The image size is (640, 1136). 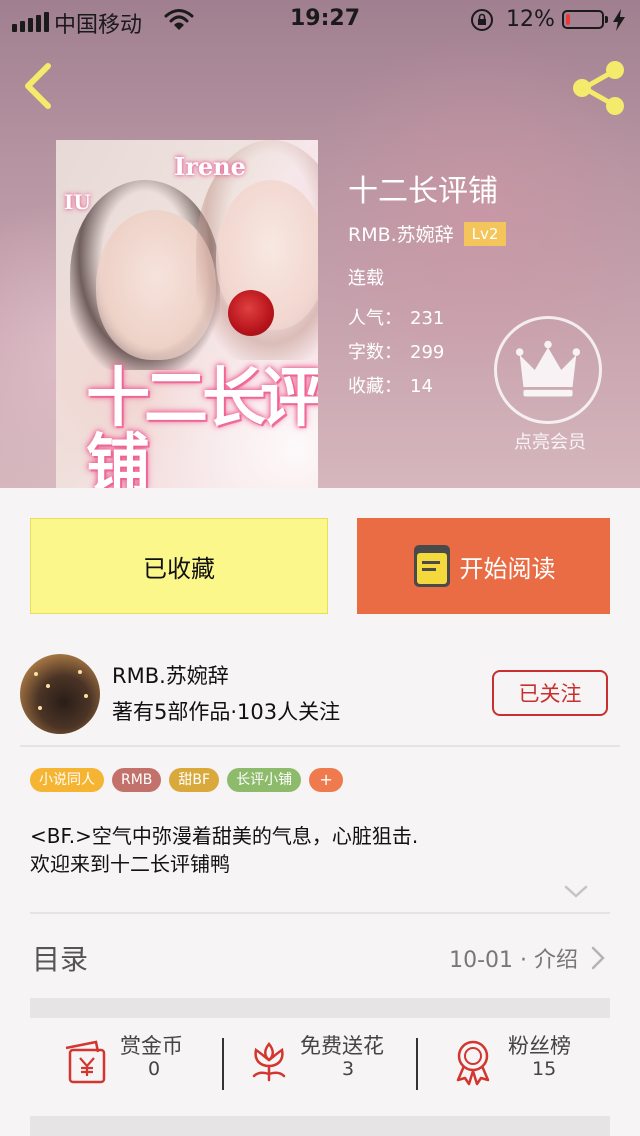 What do you see at coordinates (151, 1046) in the screenshot?
I see `reward-label: 赏金币` at bounding box center [151, 1046].